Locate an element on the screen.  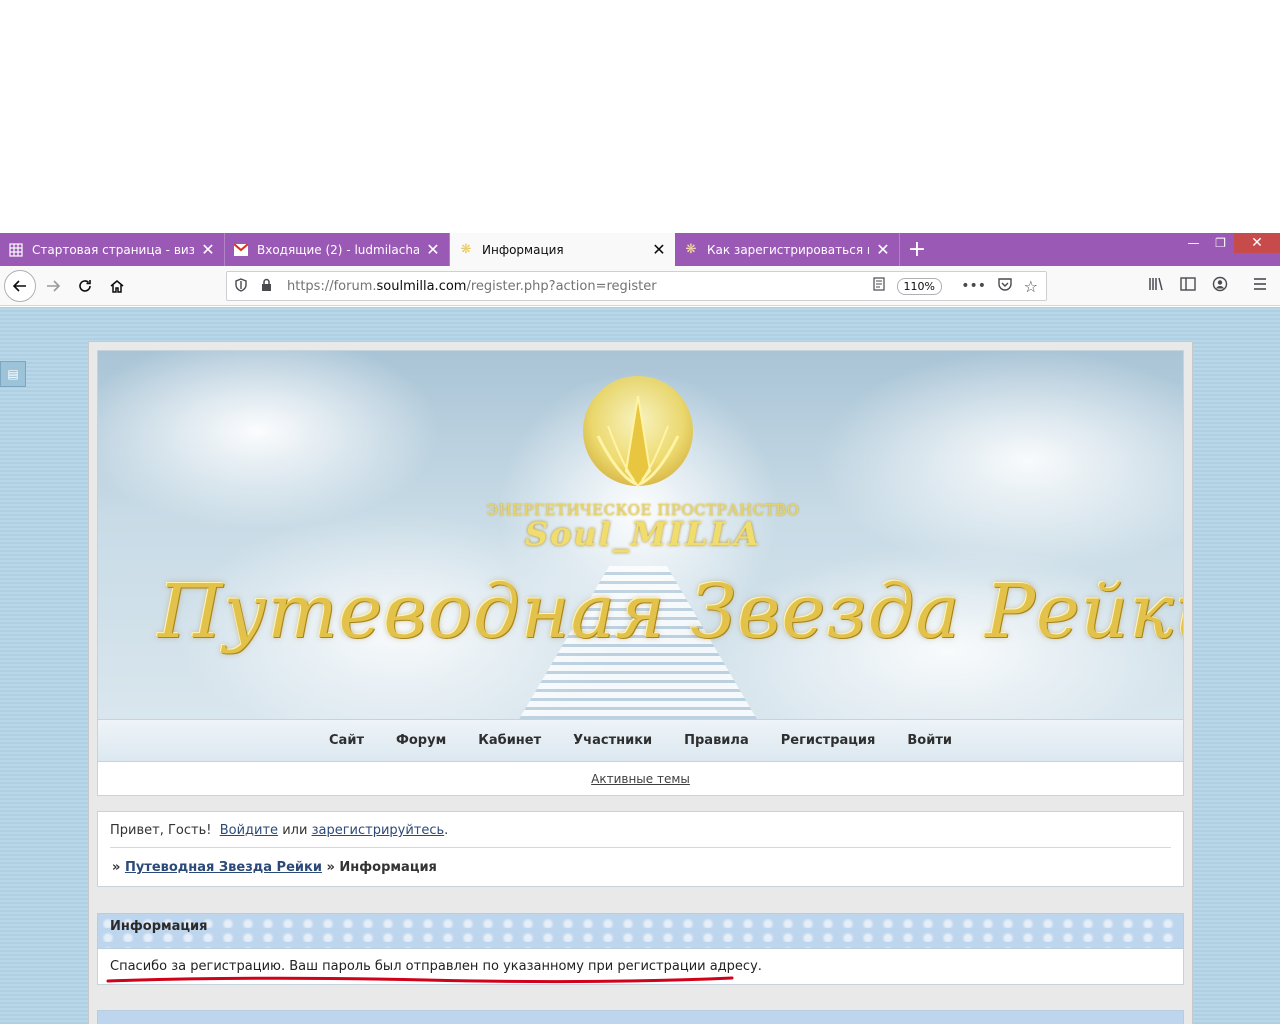
tab-information: ❋ Информация ✕ is located at coordinates (562, 249).